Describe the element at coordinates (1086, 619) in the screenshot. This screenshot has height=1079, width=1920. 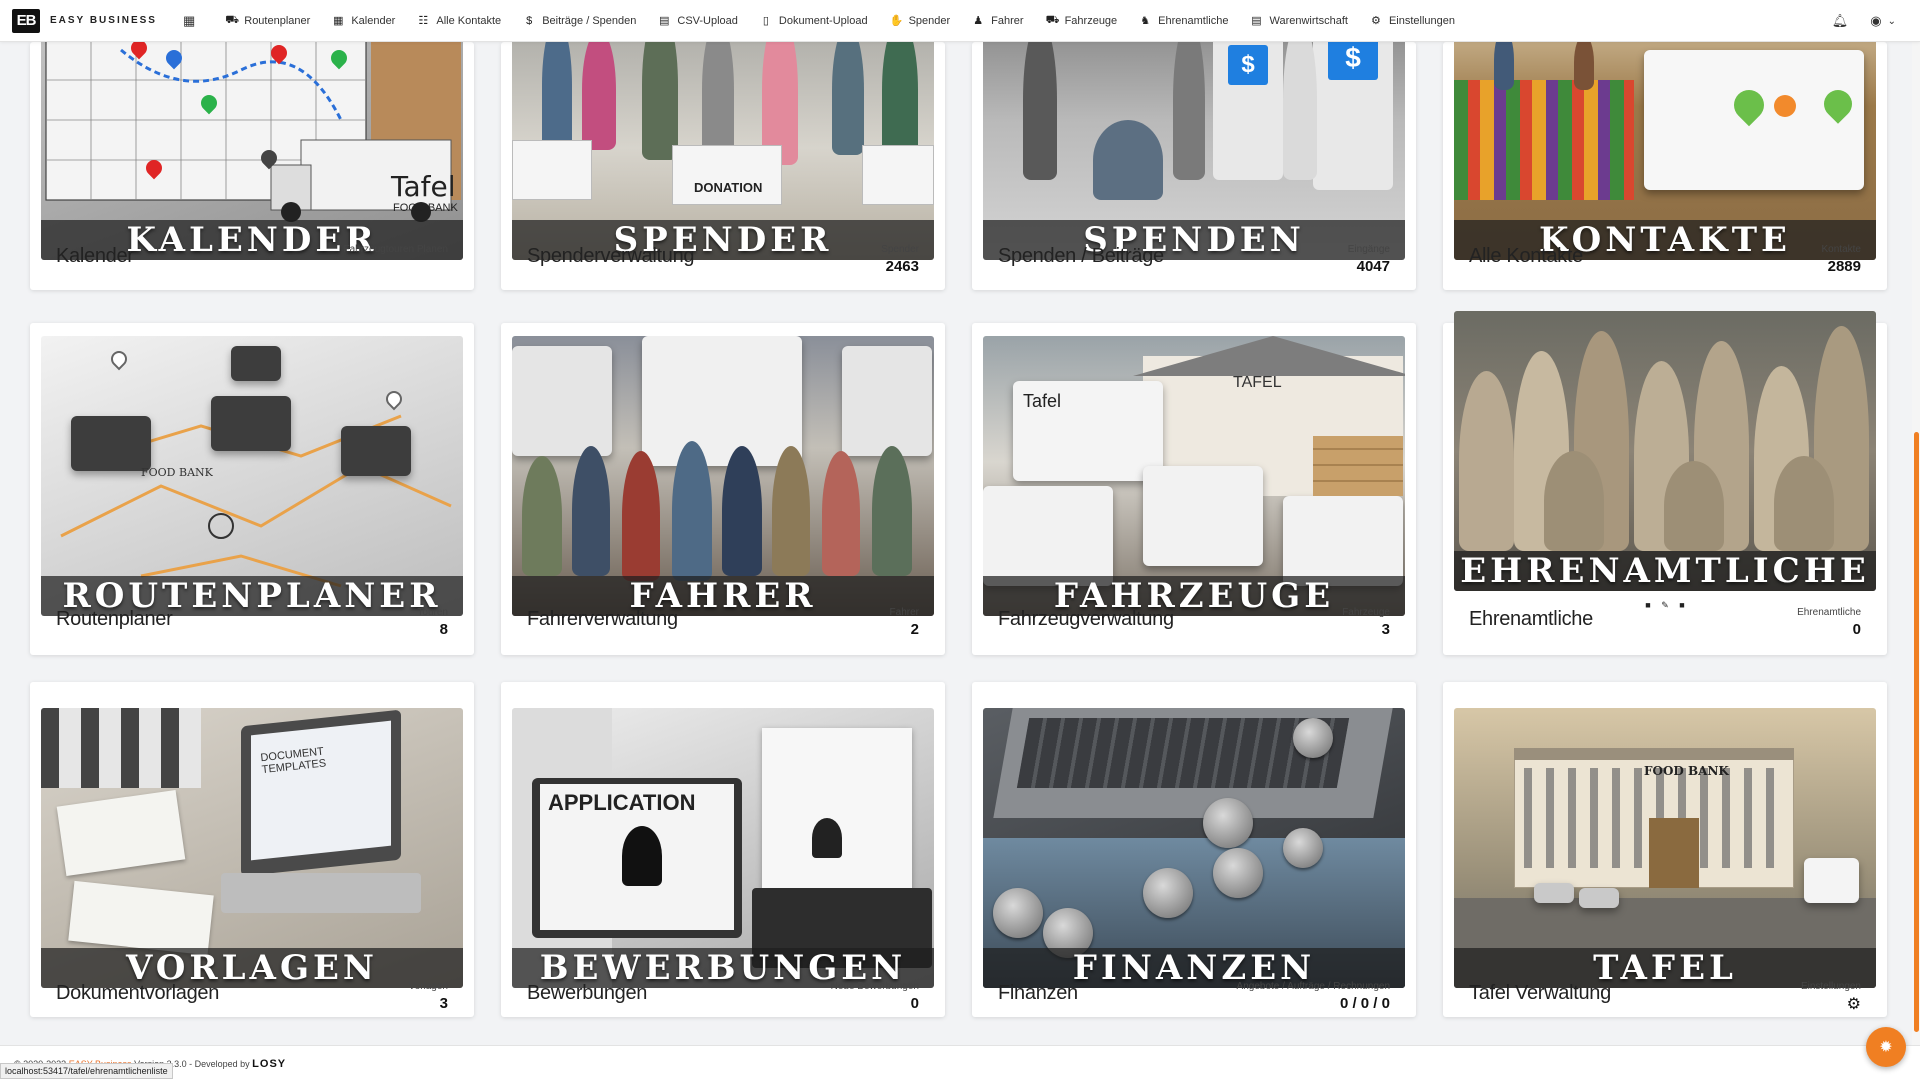
I see `card-title: Fahrzeugverwaltung` at that location.